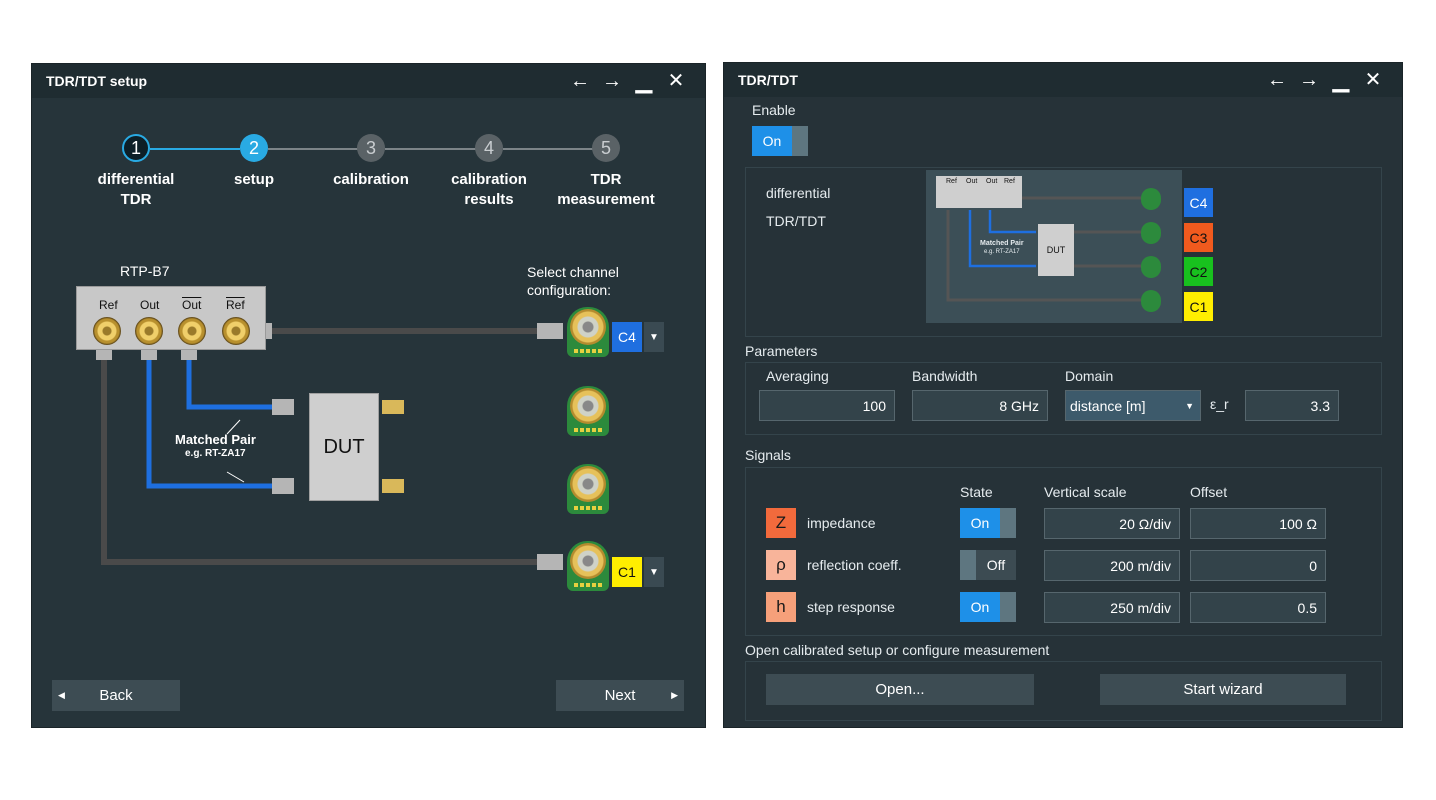 This screenshot has width=1436, height=800. Describe the element at coordinates (1089, 376) in the screenshot. I see `domain-label: Domain` at that location.